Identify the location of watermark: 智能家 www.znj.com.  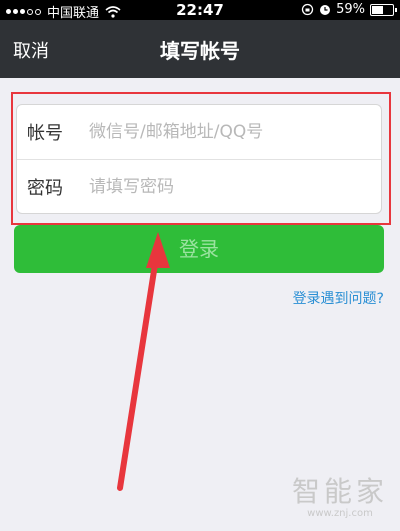
(340, 494).